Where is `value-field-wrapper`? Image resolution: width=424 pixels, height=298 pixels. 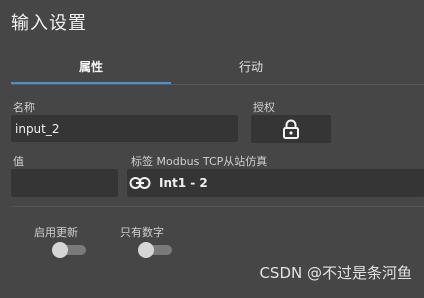 value-field-wrapper is located at coordinates (64, 183).